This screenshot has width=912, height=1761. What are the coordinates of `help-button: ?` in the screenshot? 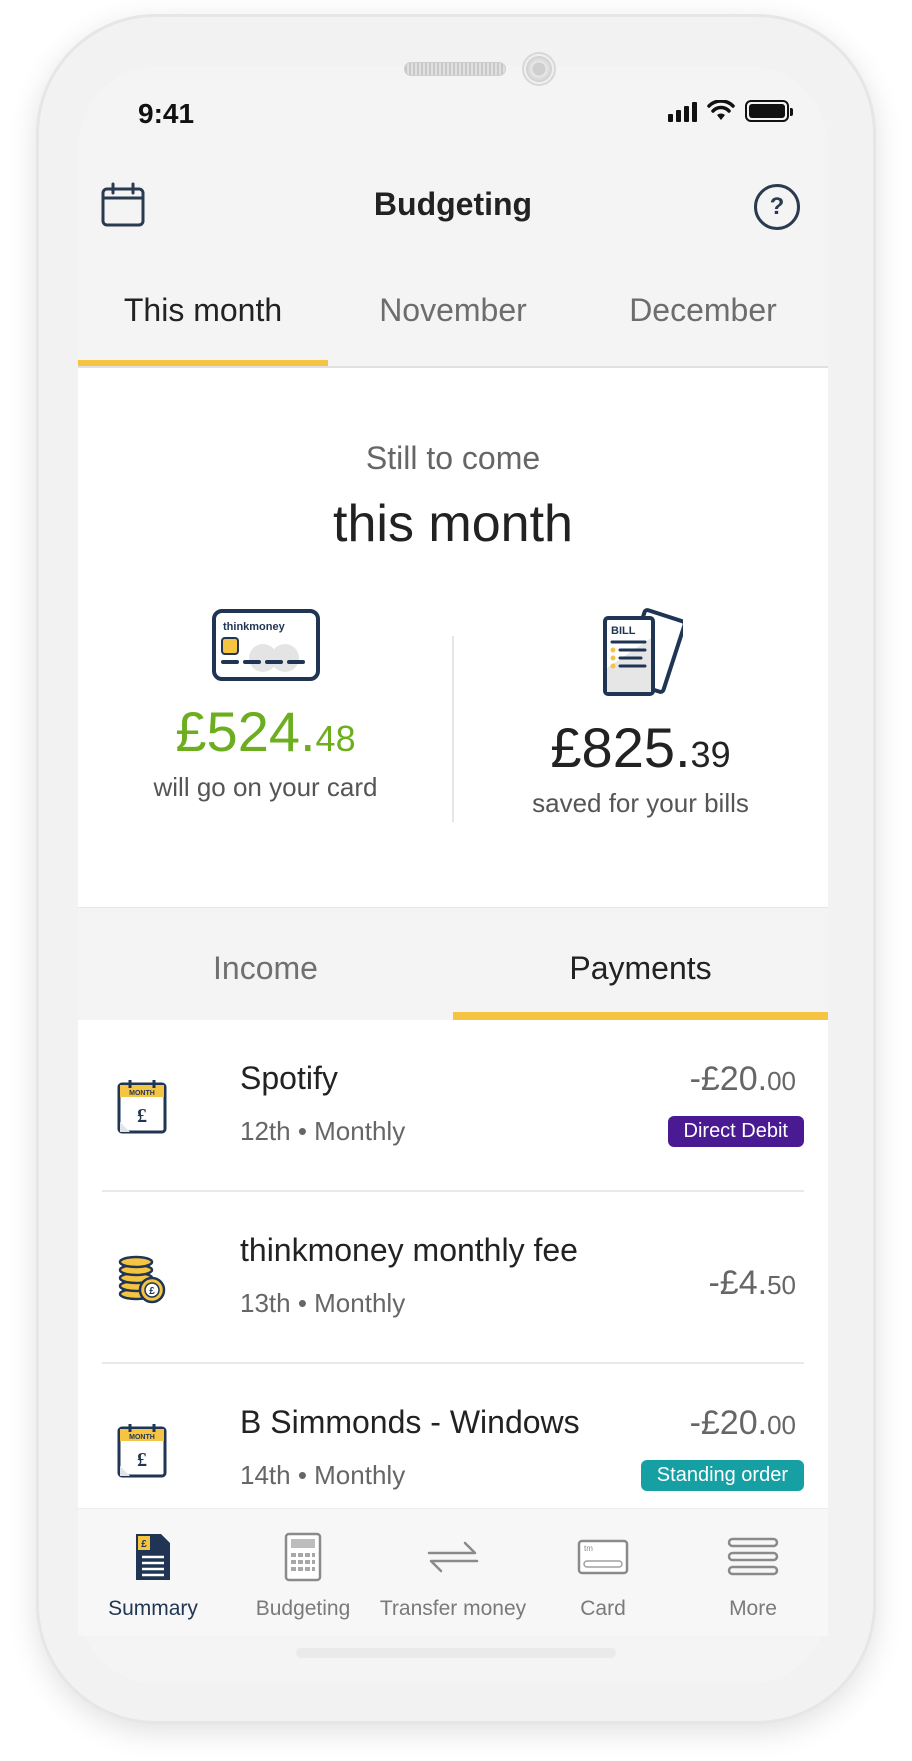 It's located at (777, 207).